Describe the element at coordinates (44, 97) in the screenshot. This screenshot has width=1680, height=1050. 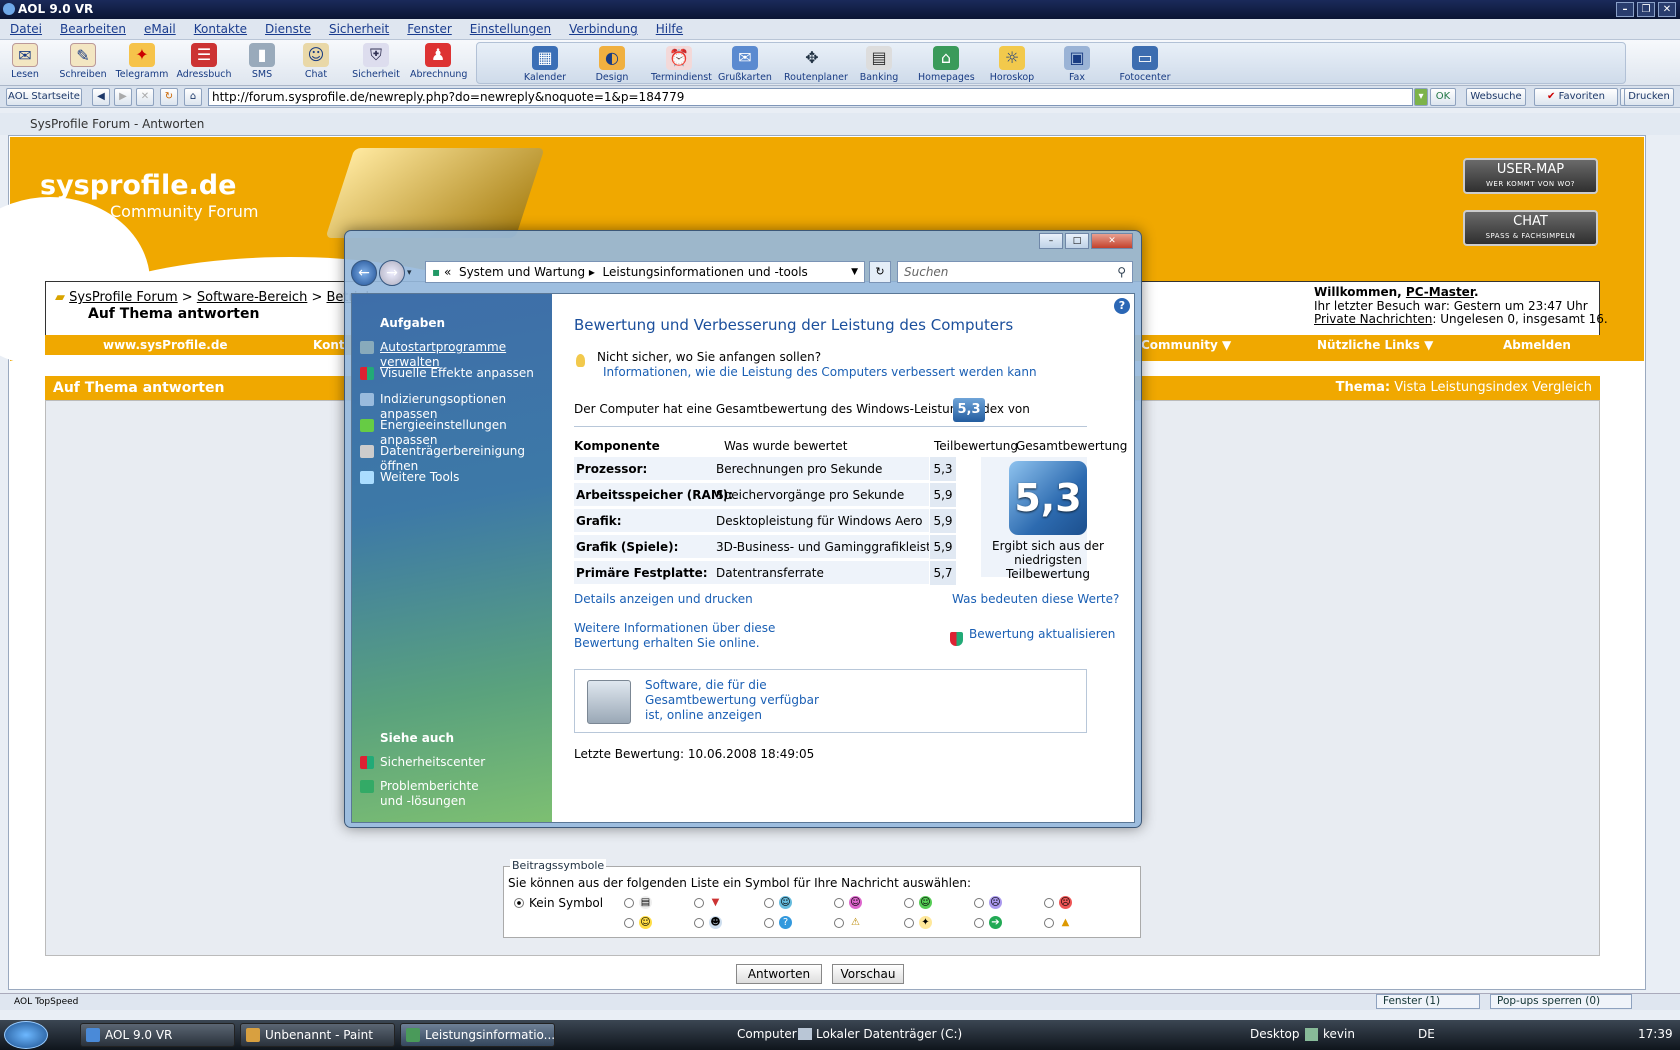
I see `aol-startseite-button: AOL Startseite` at that location.